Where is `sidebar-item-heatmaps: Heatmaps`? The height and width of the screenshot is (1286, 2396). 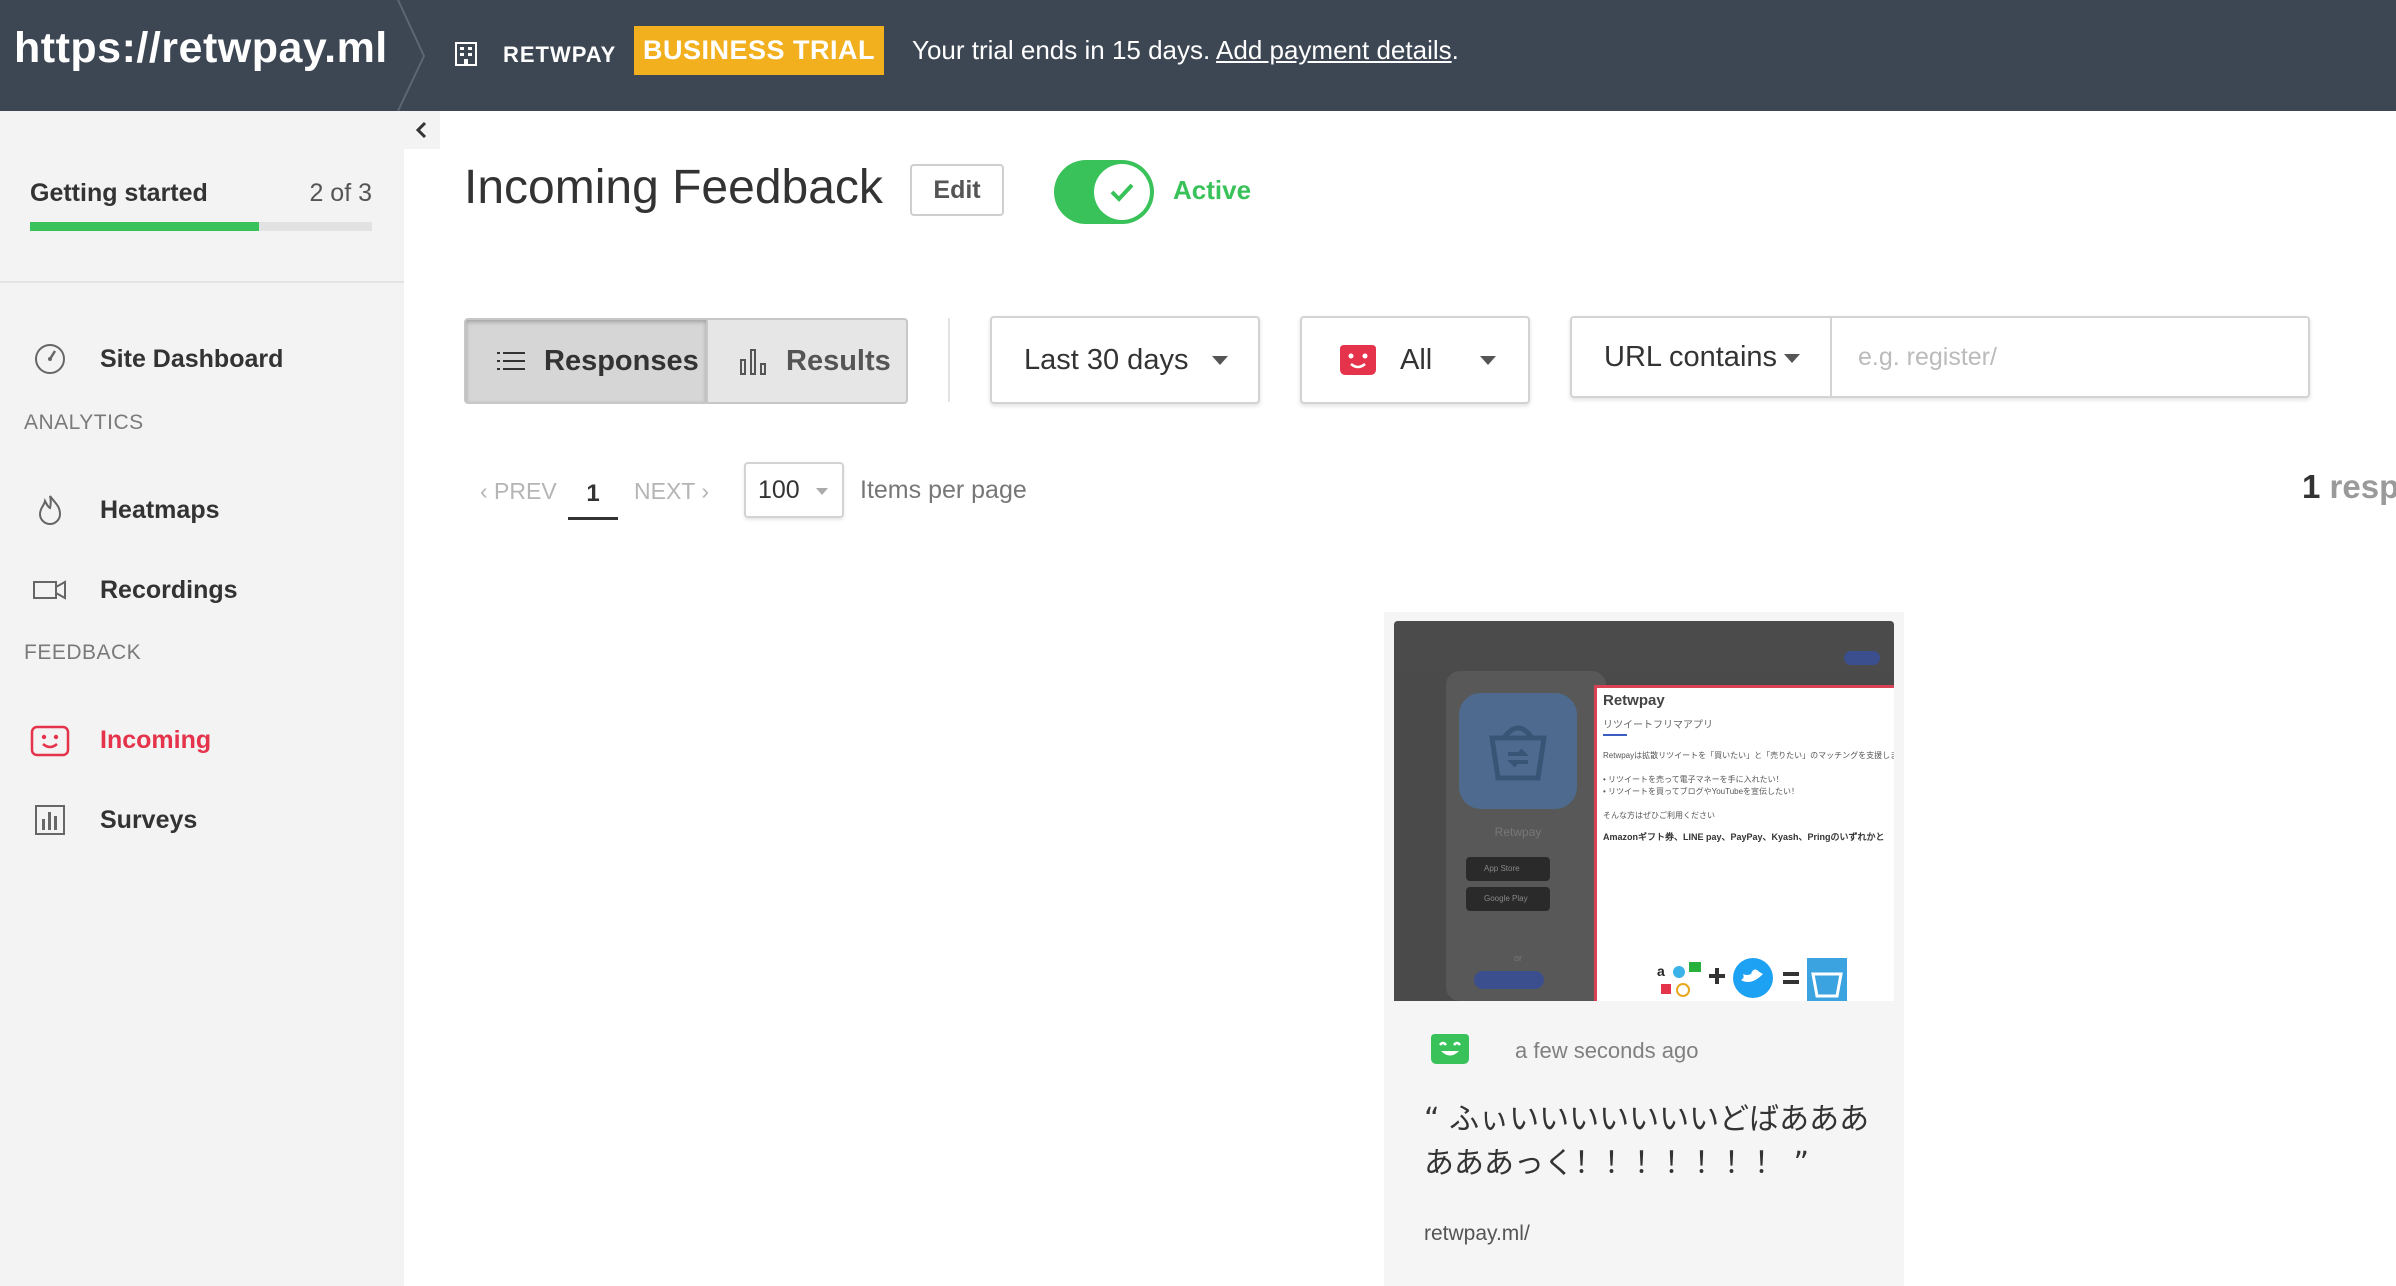 sidebar-item-heatmaps: Heatmaps is located at coordinates (125, 510).